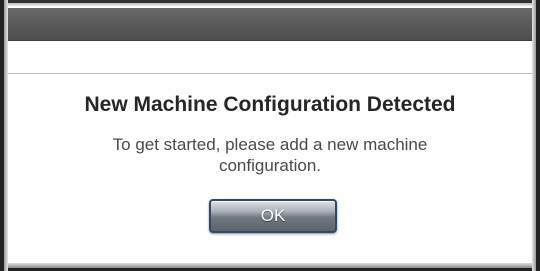  What do you see at coordinates (270, 104) in the screenshot?
I see `dialog-heading: New Machine Configuration Detected` at bounding box center [270, 104].